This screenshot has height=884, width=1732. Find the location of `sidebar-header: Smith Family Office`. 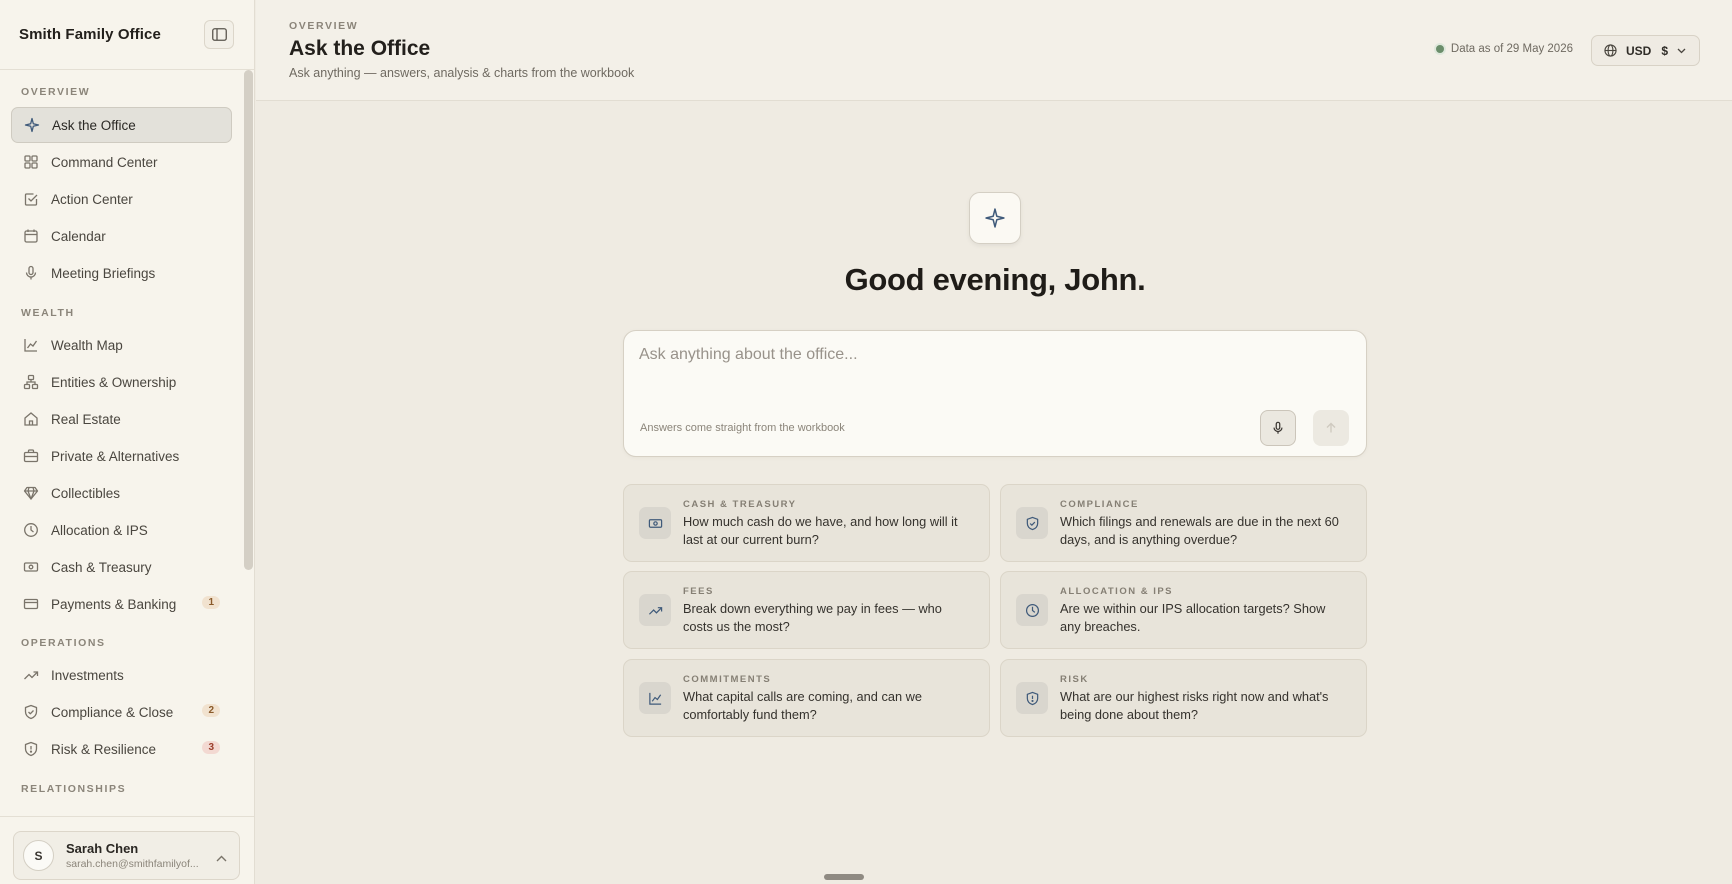

sidebar-header: Smith Family Office is located at coordinates (127, 35).